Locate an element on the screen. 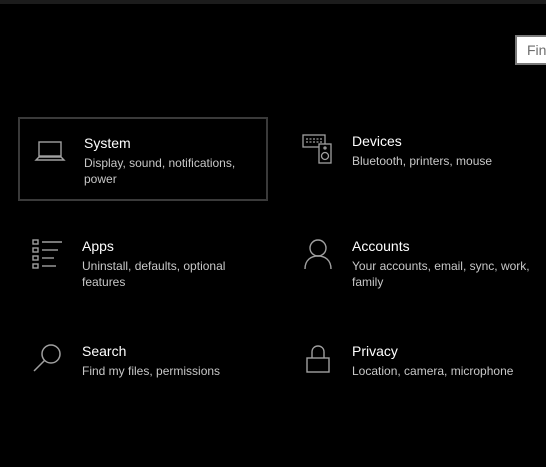 This screenshot has height=467, width=546. lock-icon is located at coordinates (318, 359).